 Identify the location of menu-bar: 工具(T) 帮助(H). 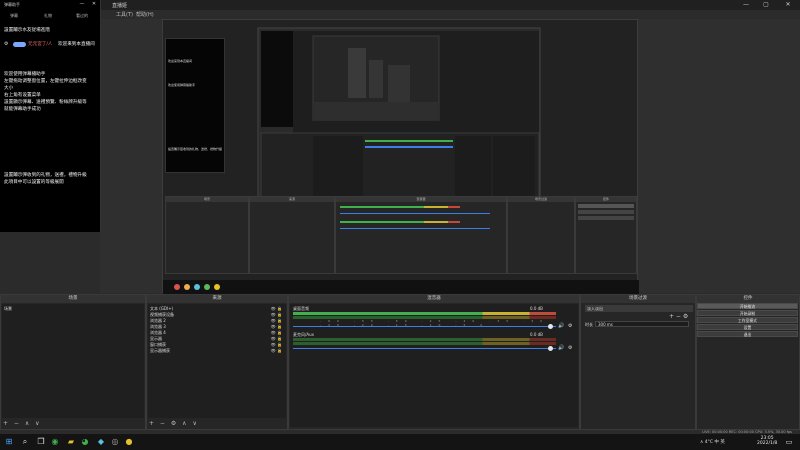
(450, 14).